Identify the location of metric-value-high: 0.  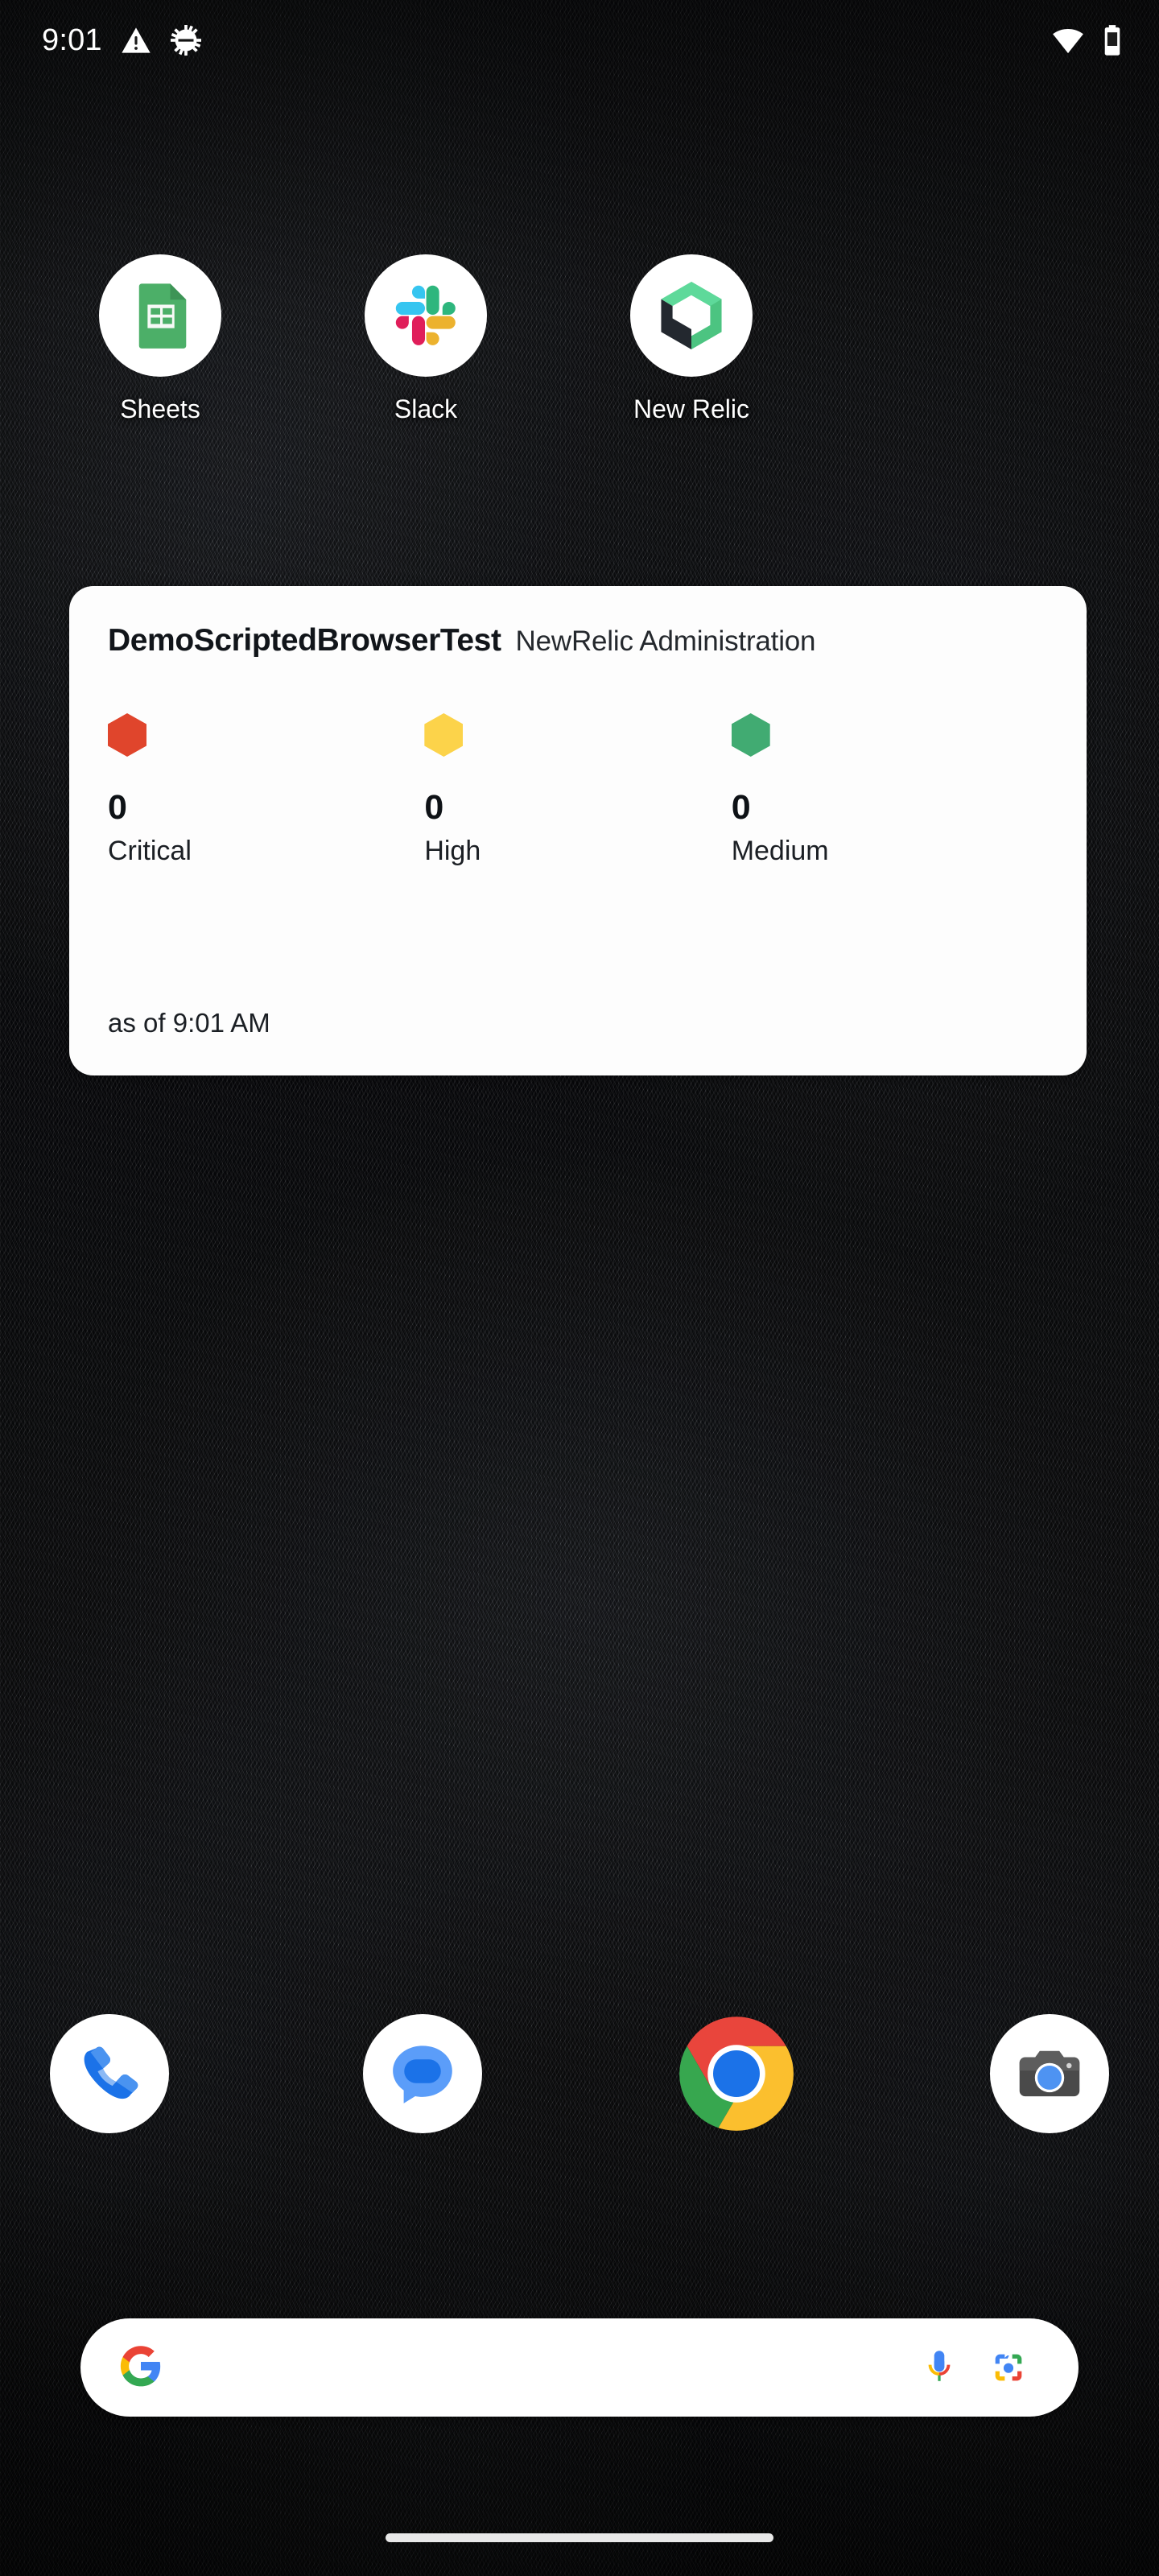
(434, 807).